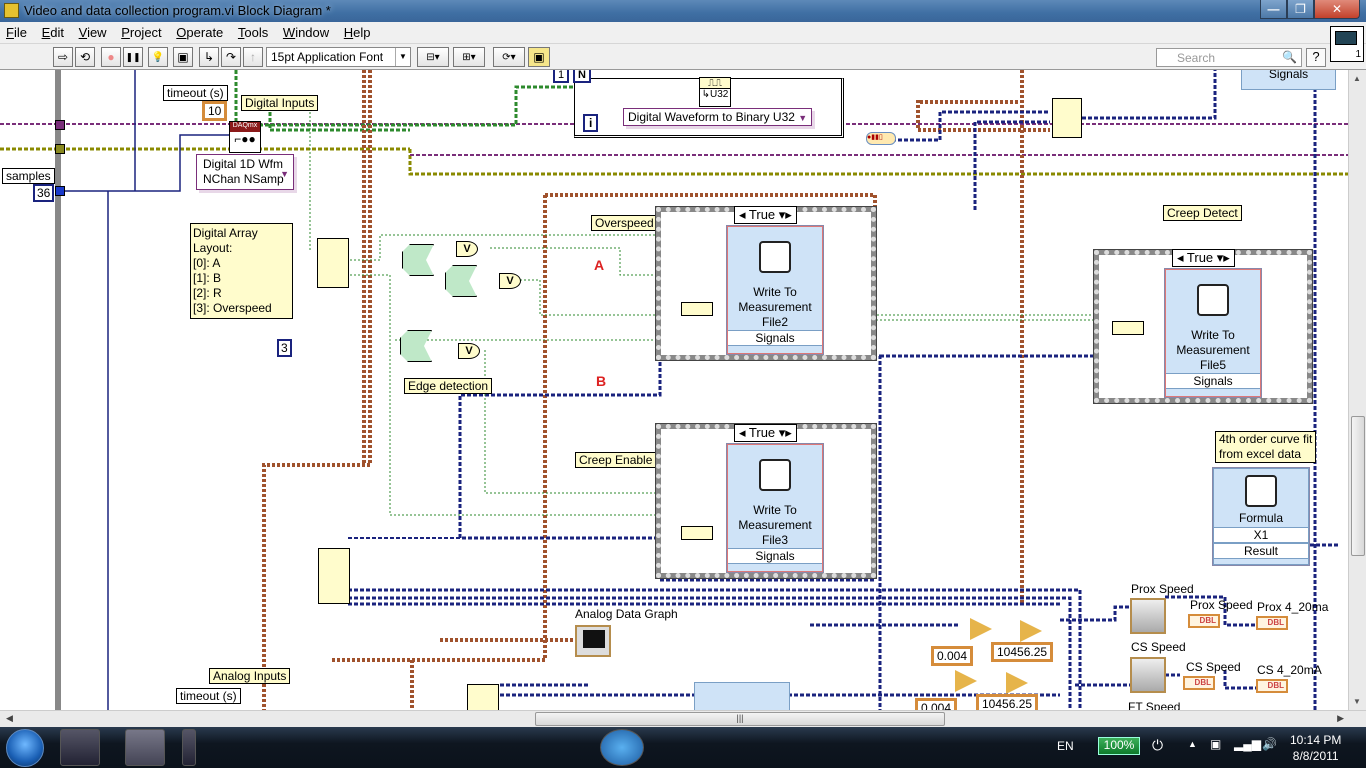 The image size is (1366, 768). Describe the element at coordinates (231, 57) in the screenshot. I see `step-over-button: ↷` at that location.